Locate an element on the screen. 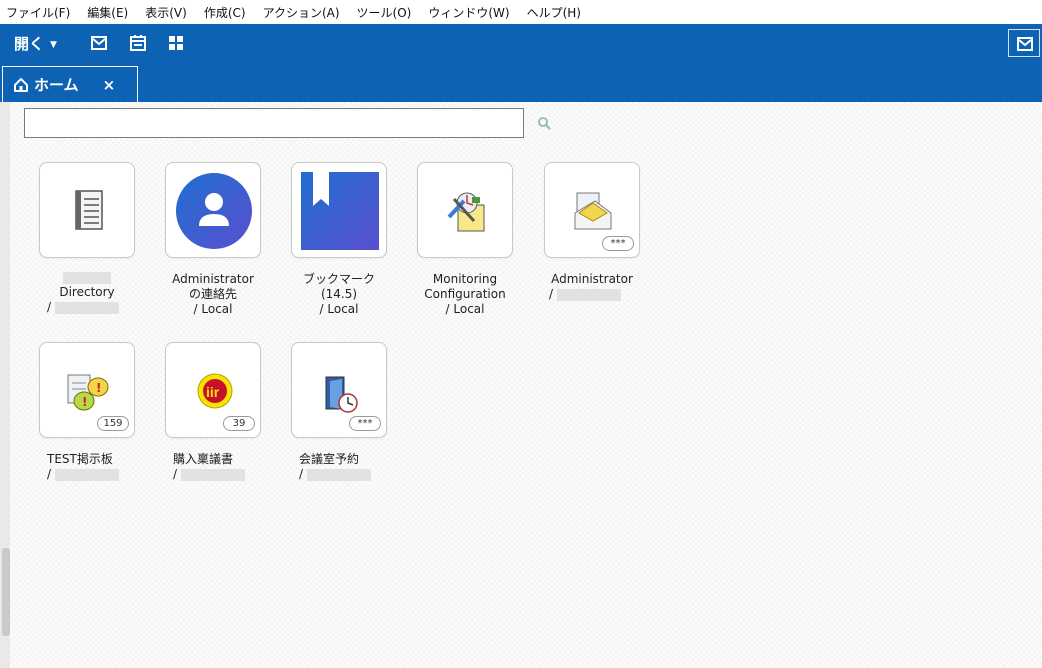 This screenshot has width=1042, height=668. tile-title: TEST掲示板 is located at coordinates (80, 459).